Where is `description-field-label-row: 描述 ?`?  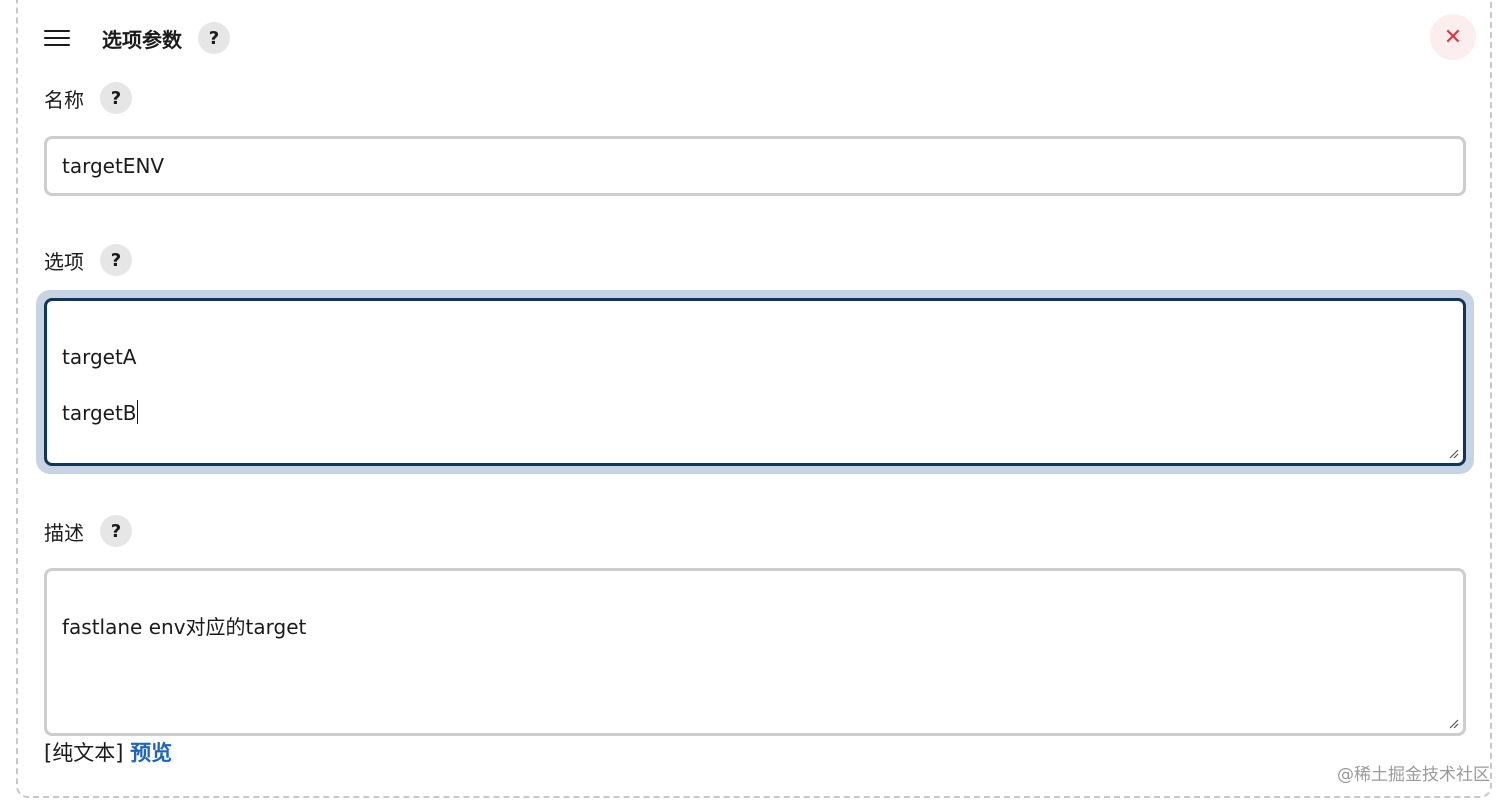 description-field-label-row: 描述 ? is located at coordinates (88, 531).